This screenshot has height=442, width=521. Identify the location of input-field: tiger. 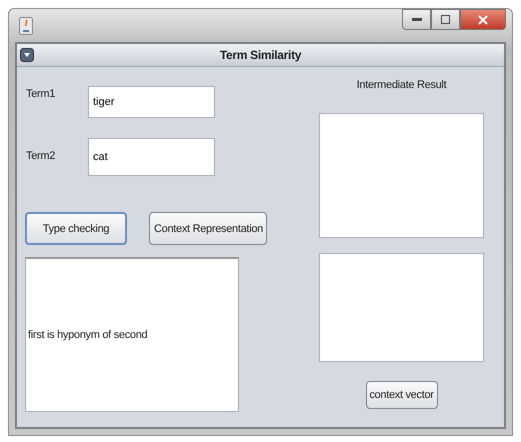
(151, 102).